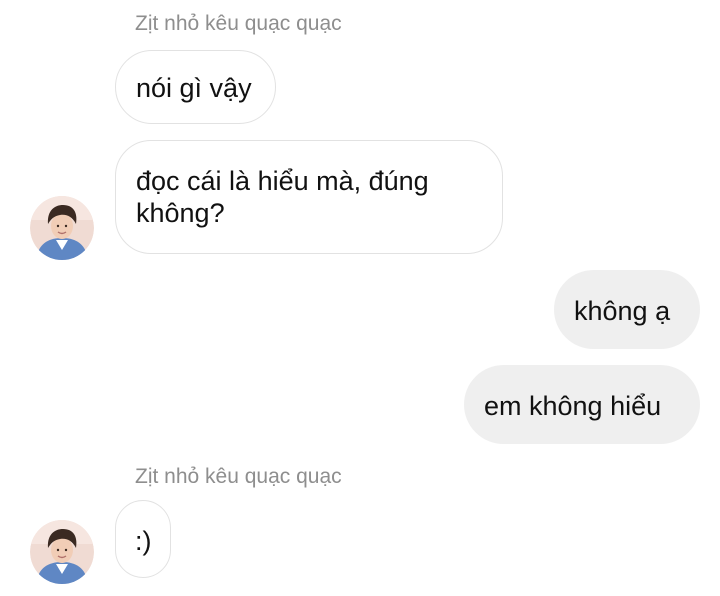  I want to click on message-text: :), so click(143, 541).